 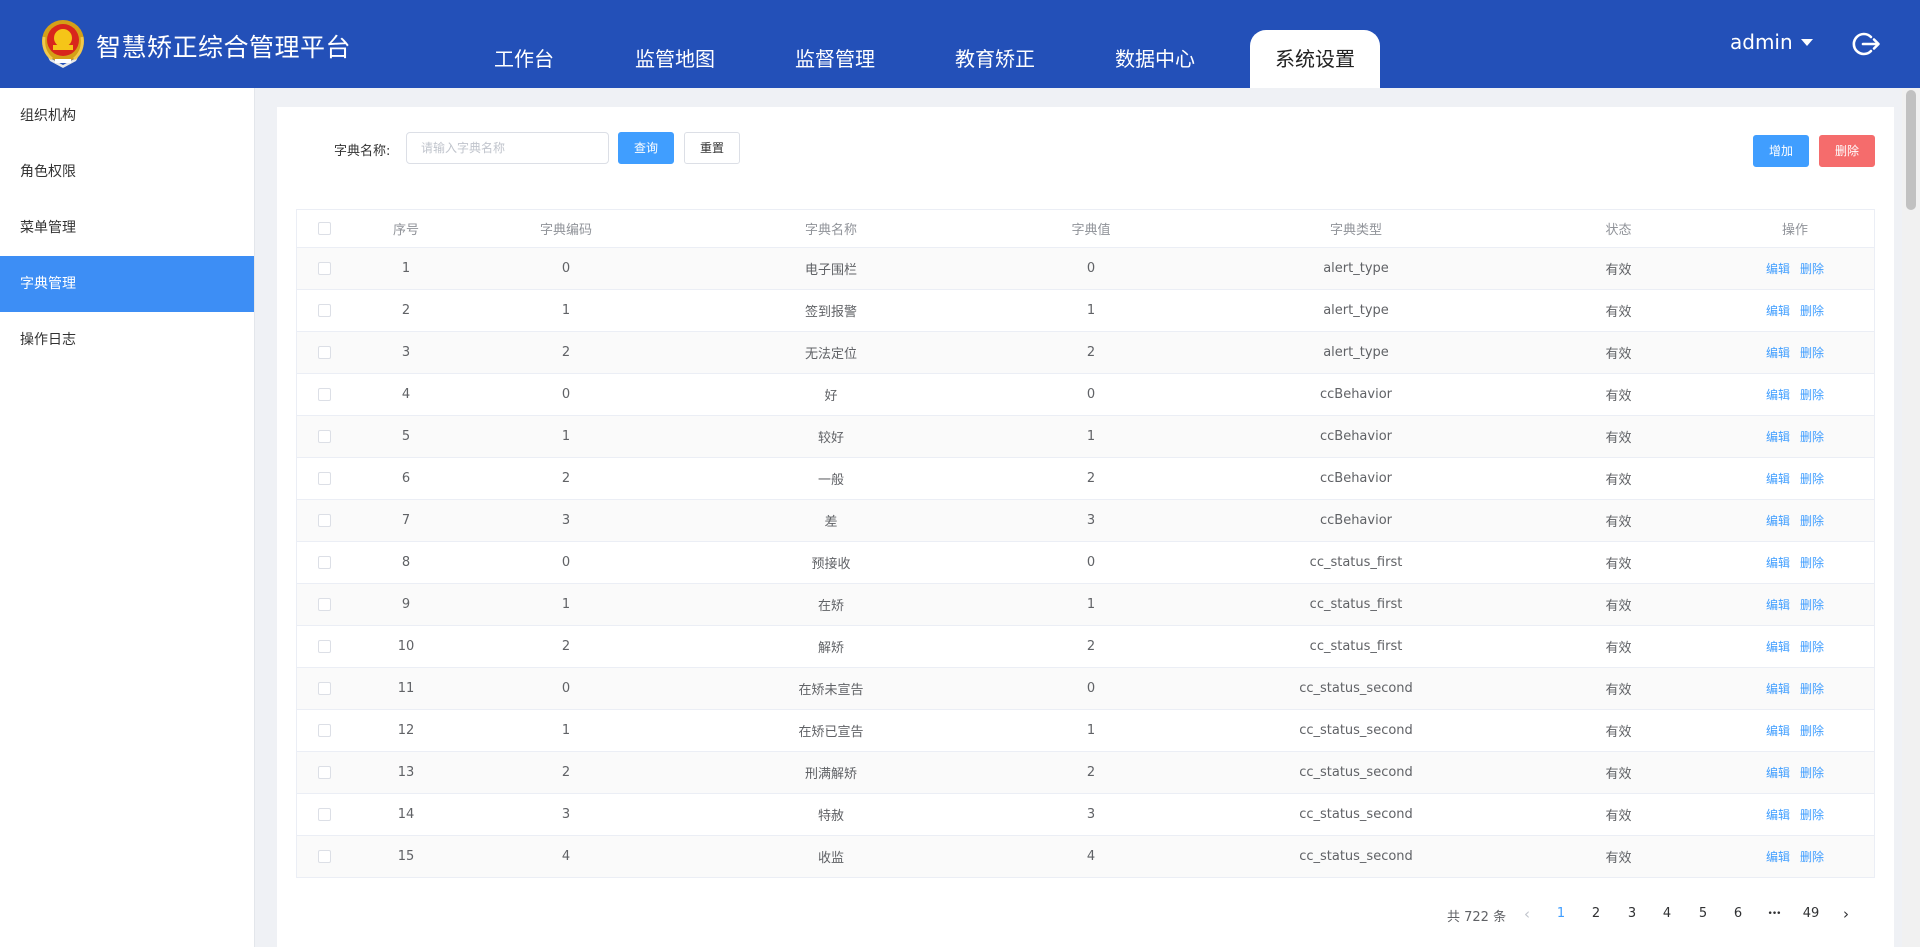 What do you see at coordinates (127, 284) in the screenshot?
I see `sidebar-item-dictionary-management: 字典管理` at bounding box center [127, 284].